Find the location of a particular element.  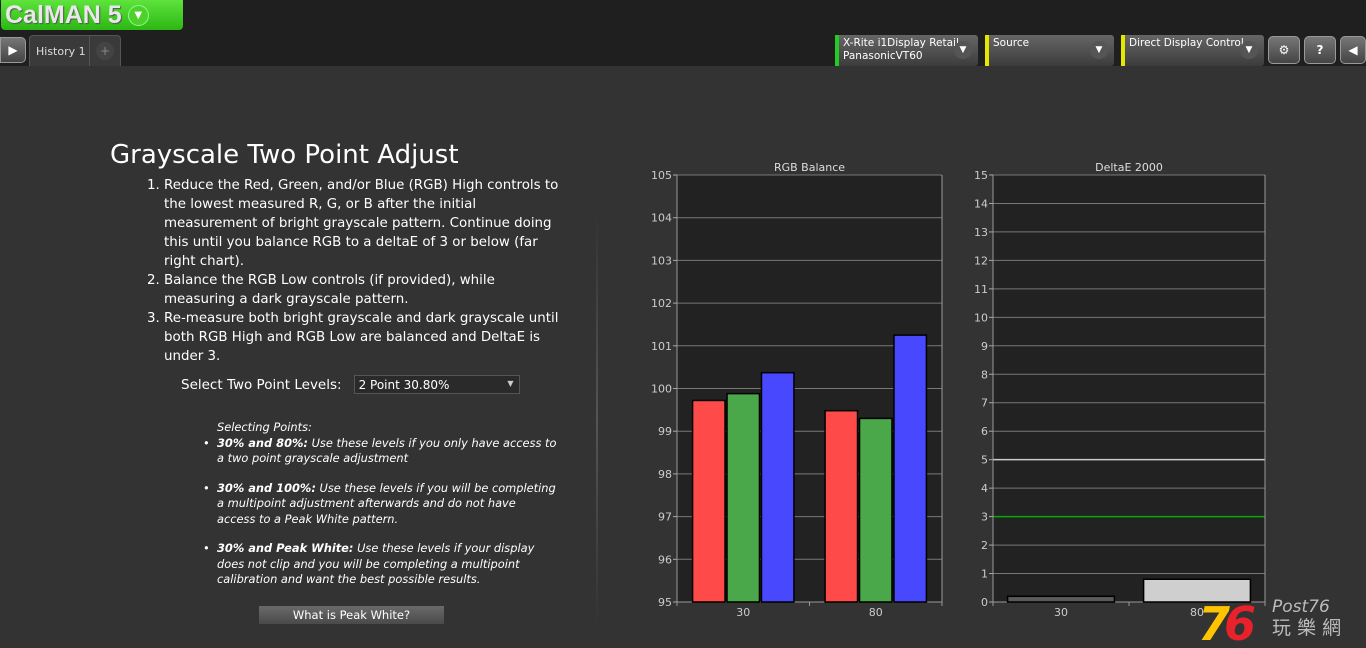

svg-text: 玩 樂 網 is located at coordinates (1306, 628).